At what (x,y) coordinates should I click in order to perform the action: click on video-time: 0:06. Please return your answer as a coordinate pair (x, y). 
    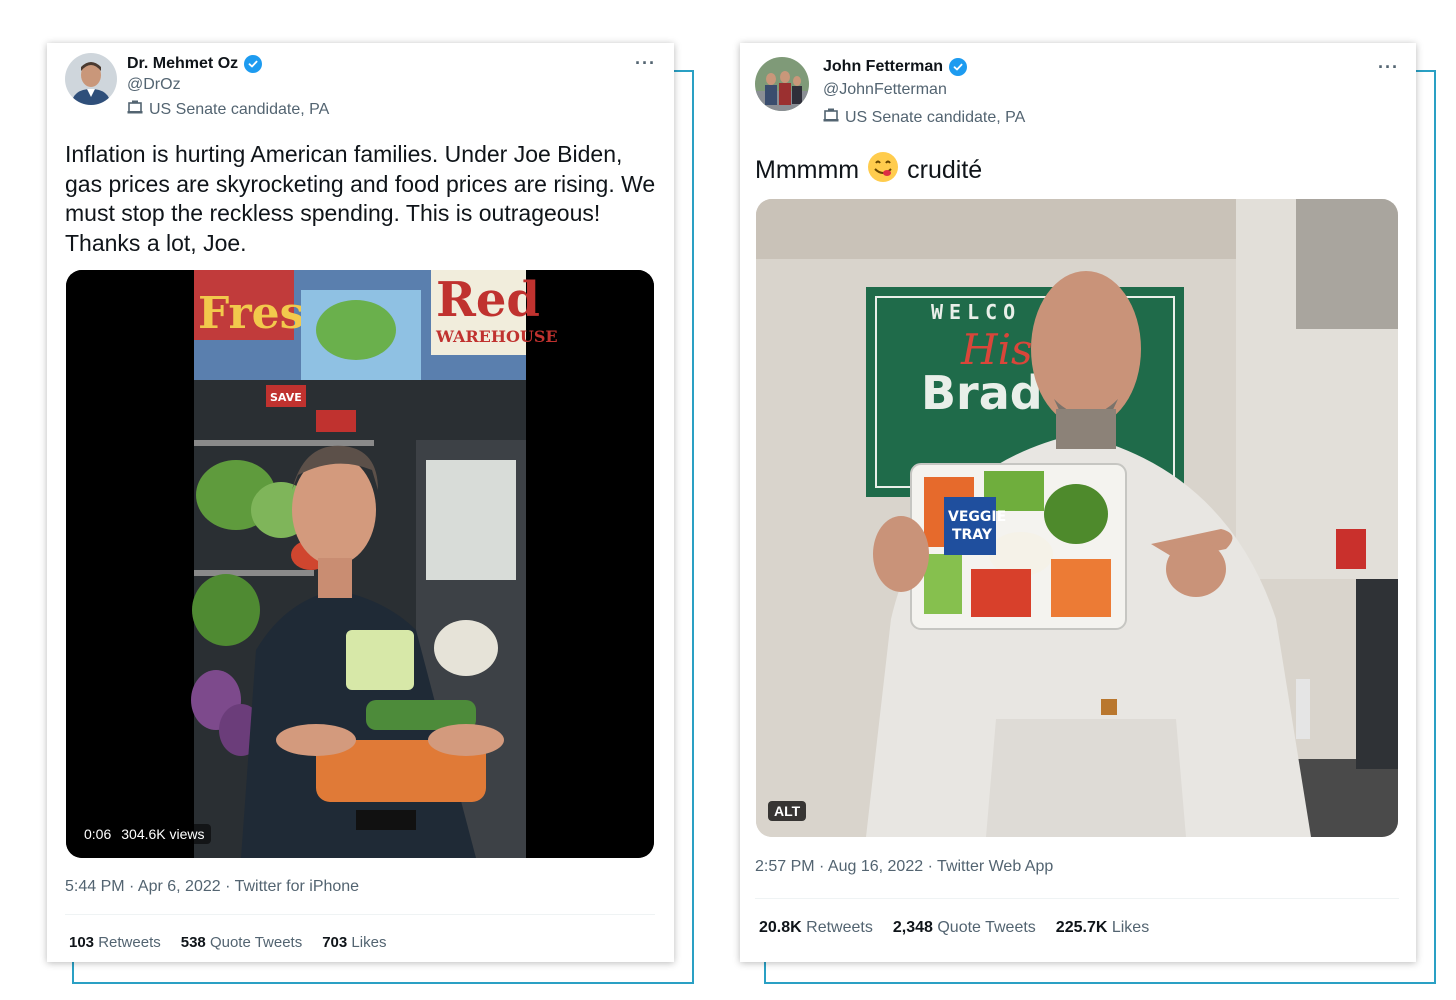
    Looking at the image, I should click on (98, 834).